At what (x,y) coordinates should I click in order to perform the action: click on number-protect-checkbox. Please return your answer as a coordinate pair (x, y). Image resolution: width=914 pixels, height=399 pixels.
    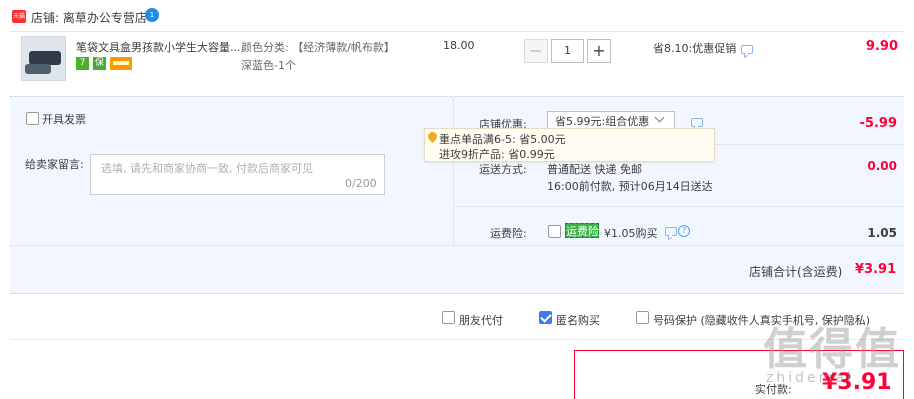
    Looking at the image, I should click on (642, 317).